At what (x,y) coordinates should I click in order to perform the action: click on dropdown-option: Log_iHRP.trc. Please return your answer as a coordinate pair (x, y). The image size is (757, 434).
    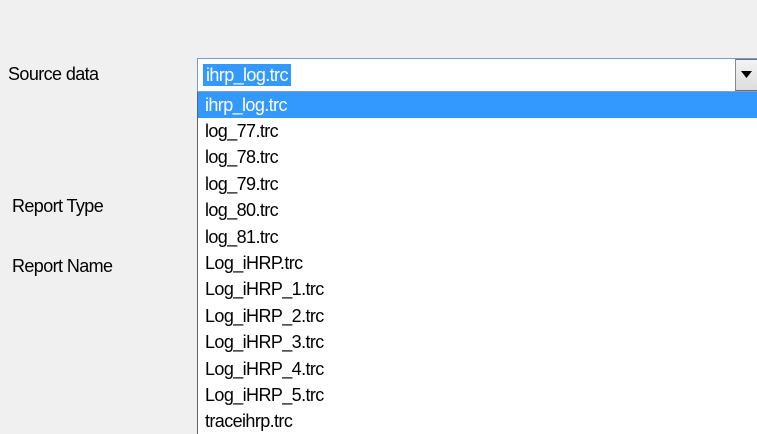
    Looking at the image, I should click on (477, 263).